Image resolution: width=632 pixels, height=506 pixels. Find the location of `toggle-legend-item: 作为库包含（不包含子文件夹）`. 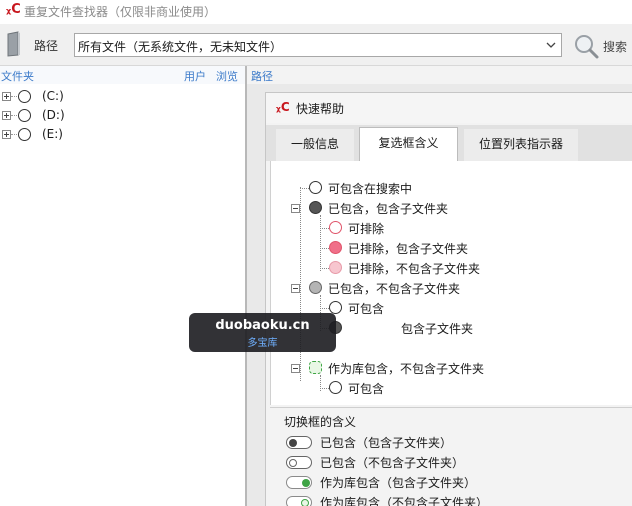

toggle-legend-item: 作为库包含（不包含子文件夹） is located at coordinates (456, 499).